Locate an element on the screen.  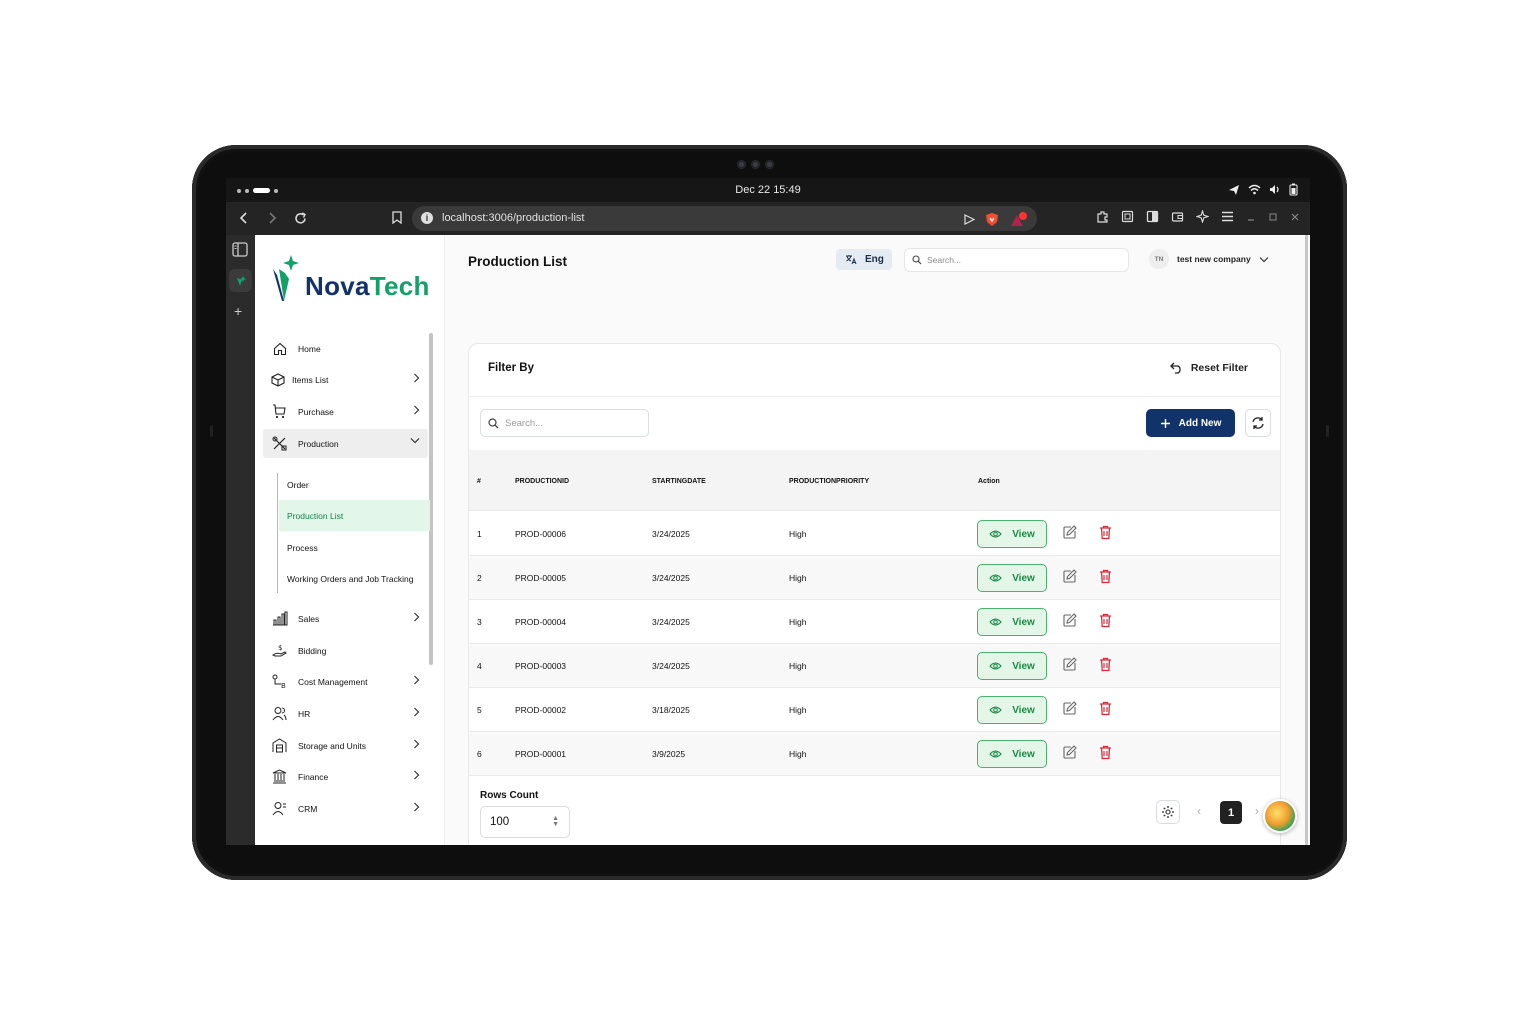
column-header: PRODUCTIONPRIORITY is located at coordinates (829, 481).